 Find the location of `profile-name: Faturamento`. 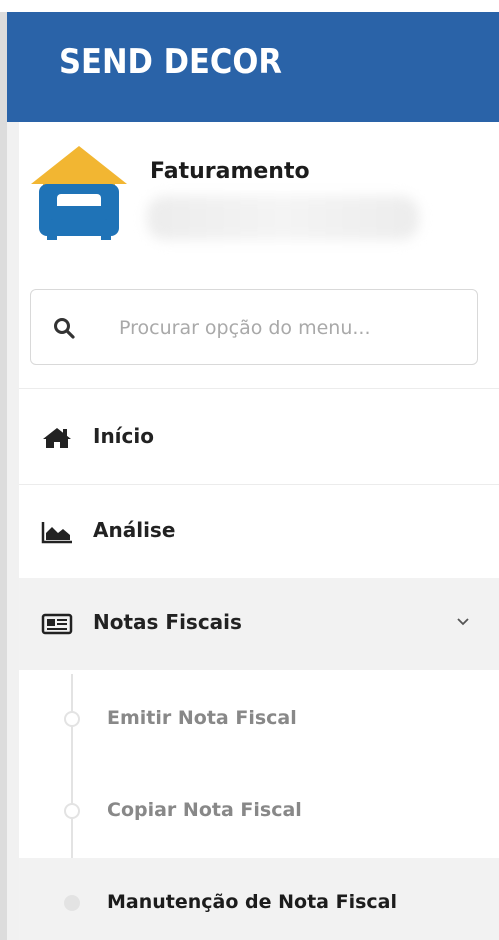

profile-name: Faturamento is located at coordinates (230, 171).